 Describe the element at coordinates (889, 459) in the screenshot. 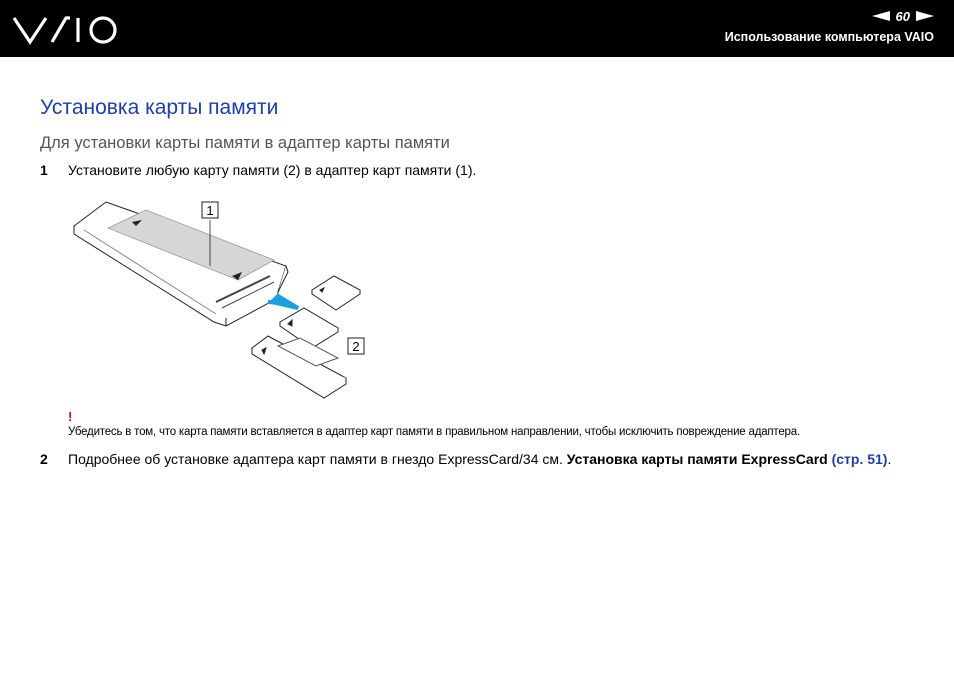

I see `step-text-end: .` at that location.